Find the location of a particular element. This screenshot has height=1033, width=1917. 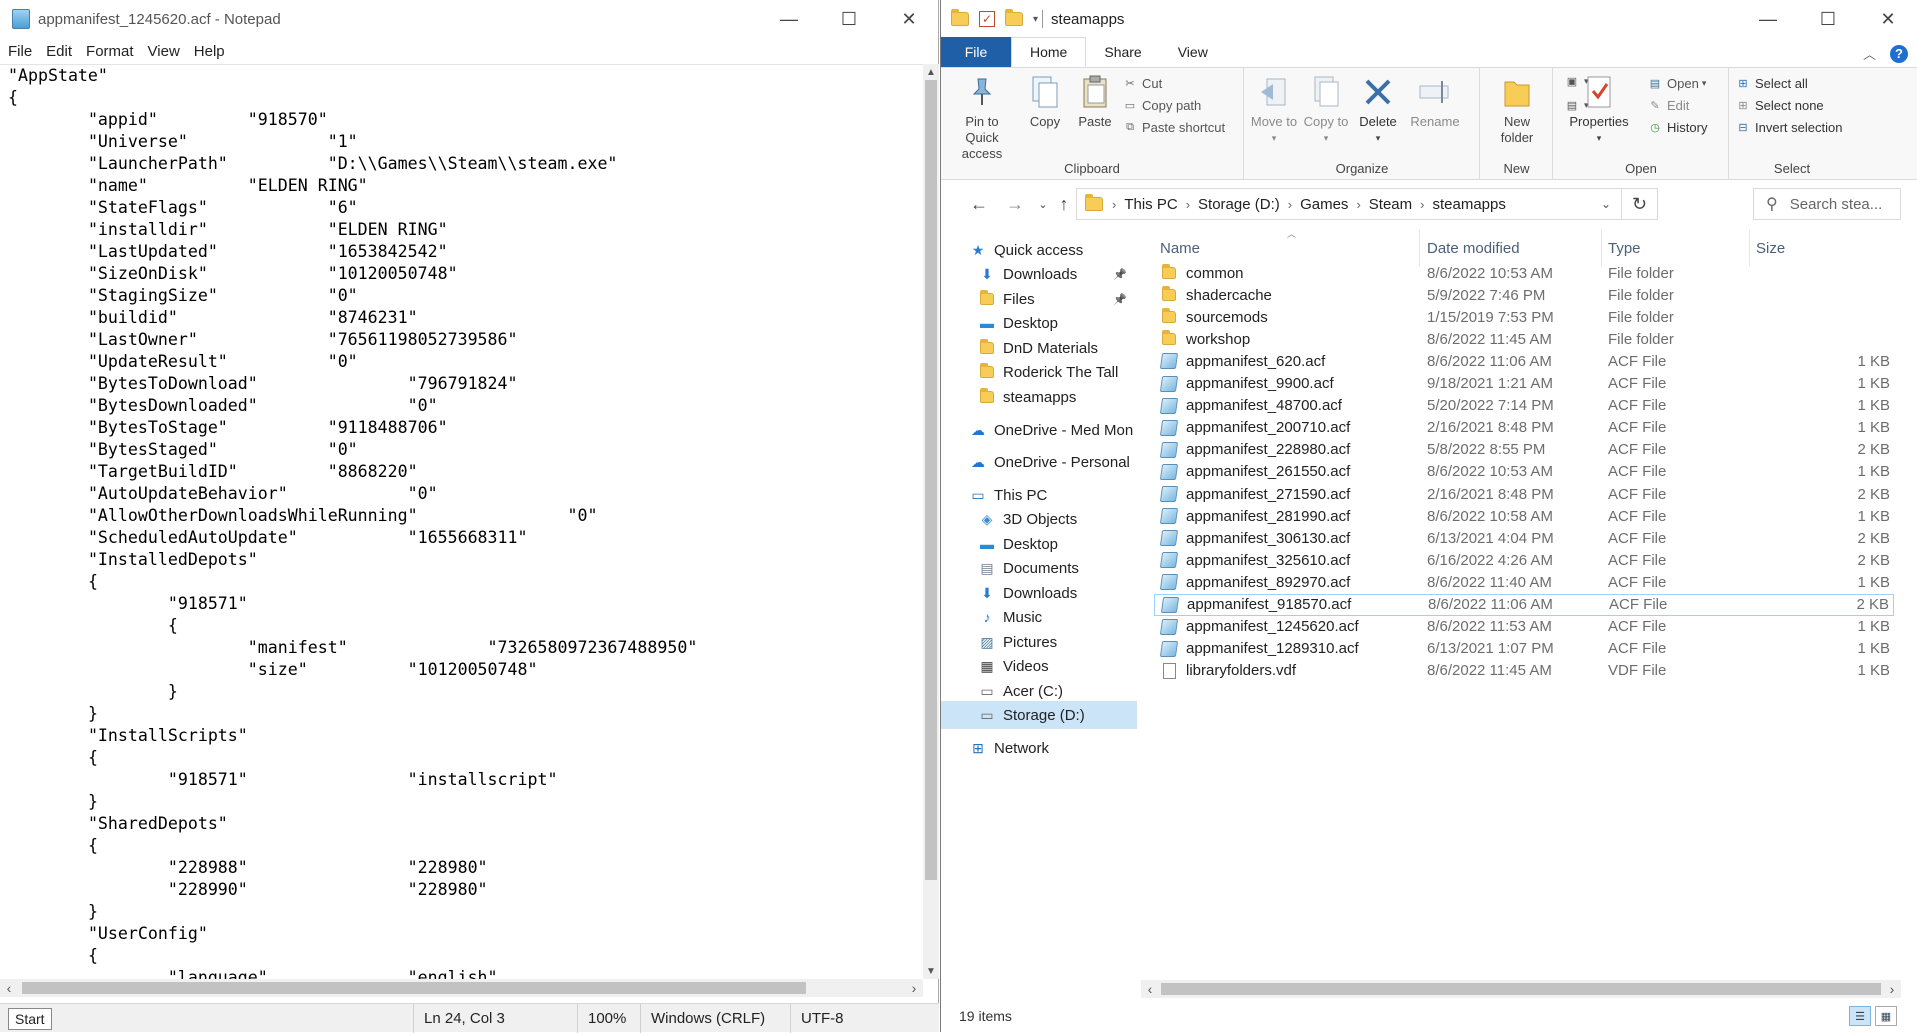

quick-access-toolbar-dropdown-icon: ▾ is located at coordinates (1035, 19).